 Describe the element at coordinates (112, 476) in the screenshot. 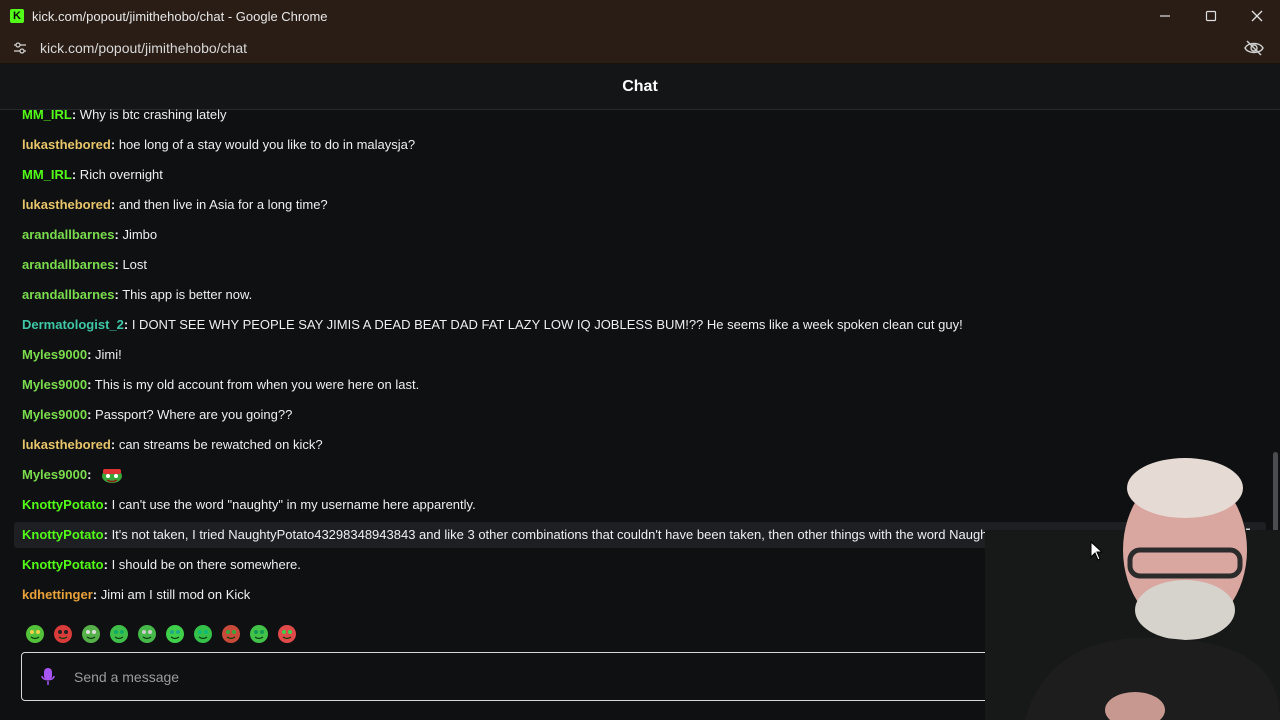

I see `pepe-emote` at that location.